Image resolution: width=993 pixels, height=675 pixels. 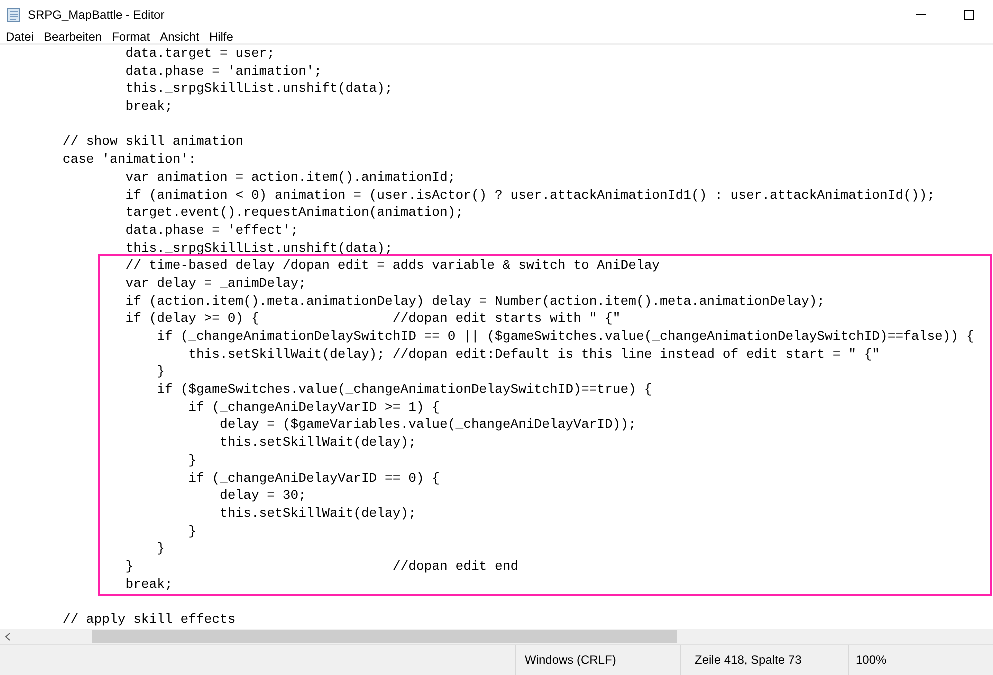 What do you see at coordinates (597, 660) in the screenshot?
I see `status-text: Windows (CRLF)` at bounding box center [597, 660].